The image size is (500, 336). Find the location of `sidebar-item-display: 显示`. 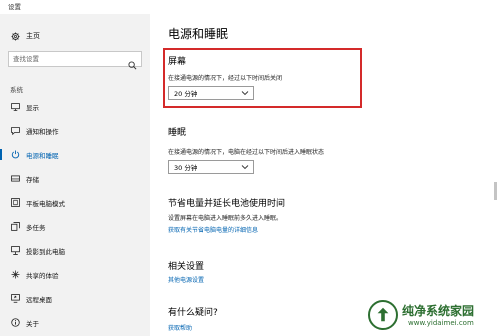

sidebar-item-display: 显示 is located at coordinates (75, 106).